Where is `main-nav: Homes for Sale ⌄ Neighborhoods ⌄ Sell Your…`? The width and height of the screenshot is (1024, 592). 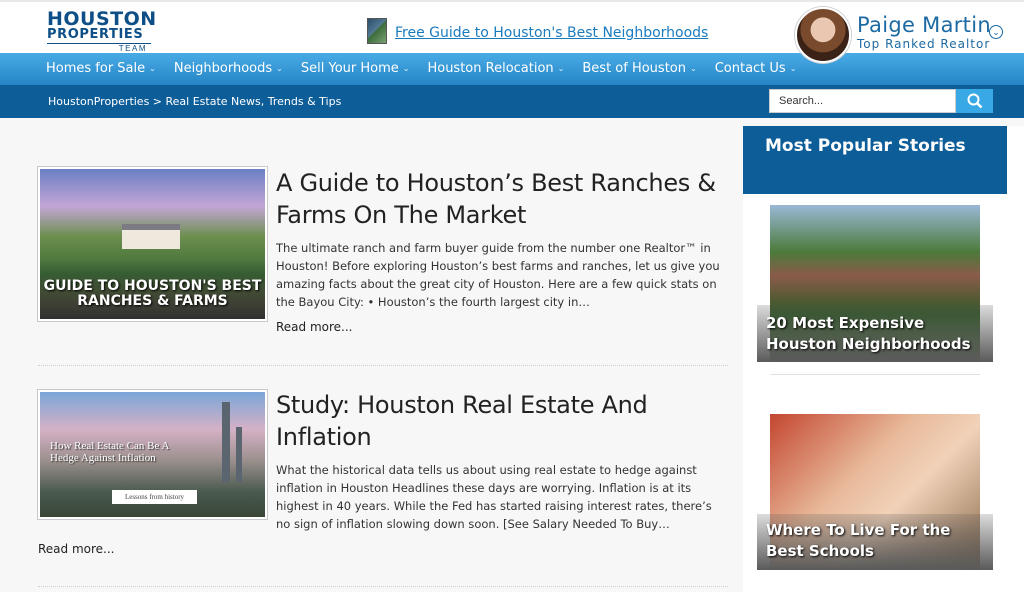
main-nav: Homes for Sale ⌄ Neighborhoods ⌄ Sell Your… is located at coordinates (512, 69).